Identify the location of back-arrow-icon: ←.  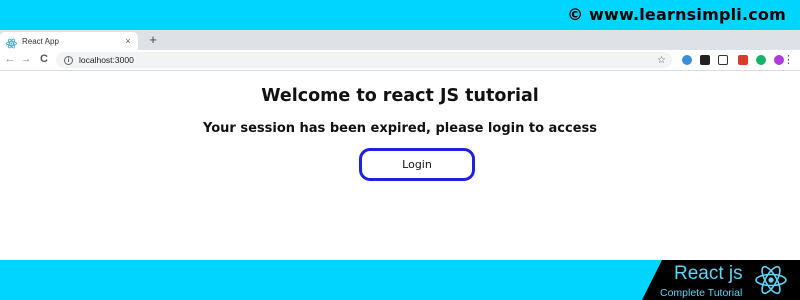
(10, 59).